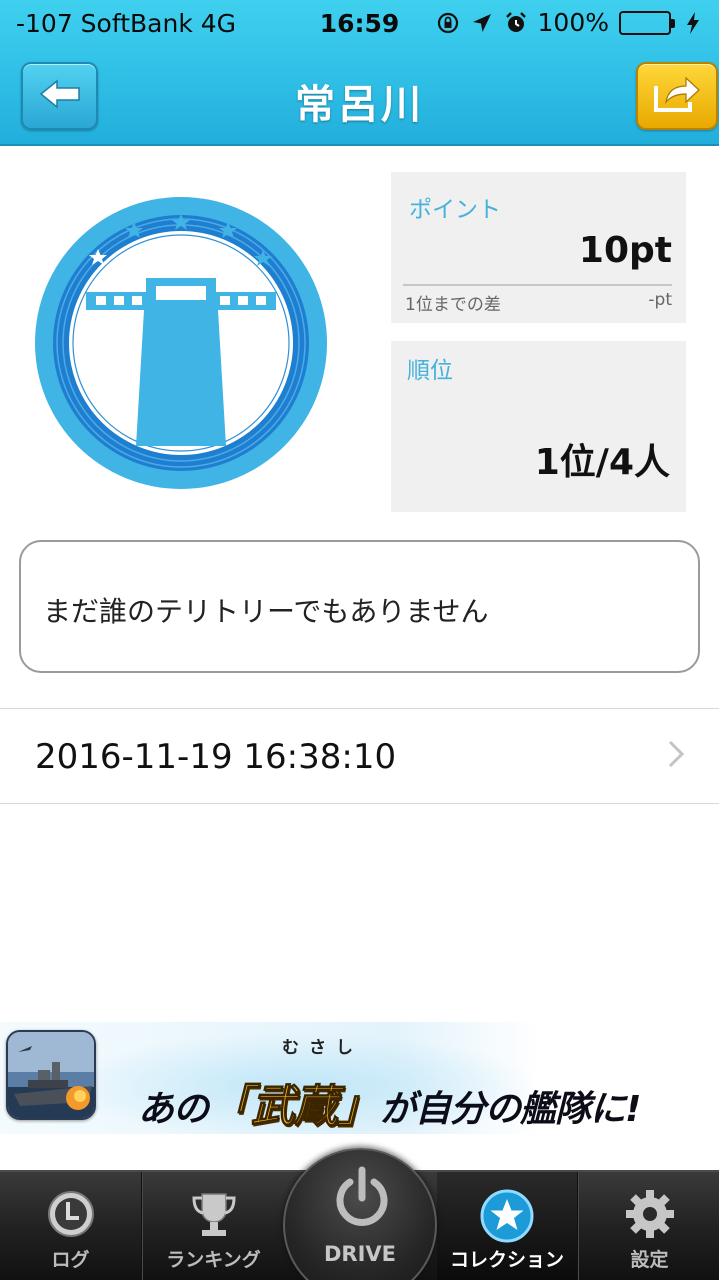 This screenshot has height=1280, width=719. What do you see at coordinates (538, 426) in the screenshot?
I see `rank-card: 順位 1位/4人` at bounding box center [538, 426].